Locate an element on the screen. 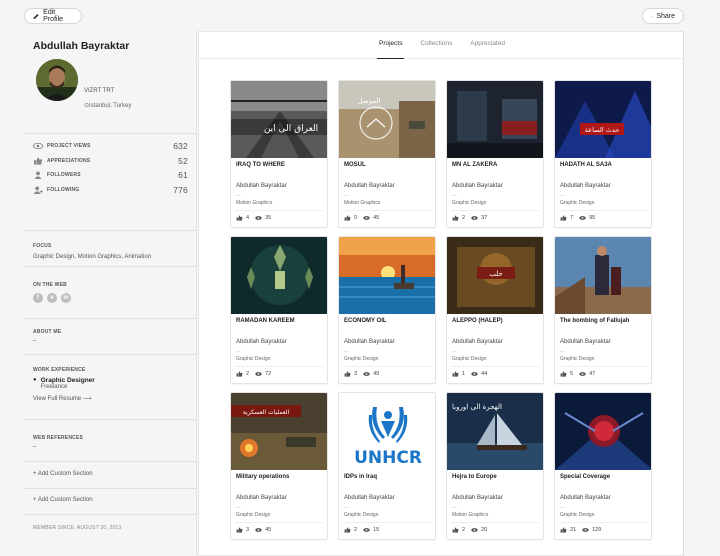 Image resolution: width=720 pixels, height=556 pixels. project-title: Special Coverage is located at coordinates (585, 477).